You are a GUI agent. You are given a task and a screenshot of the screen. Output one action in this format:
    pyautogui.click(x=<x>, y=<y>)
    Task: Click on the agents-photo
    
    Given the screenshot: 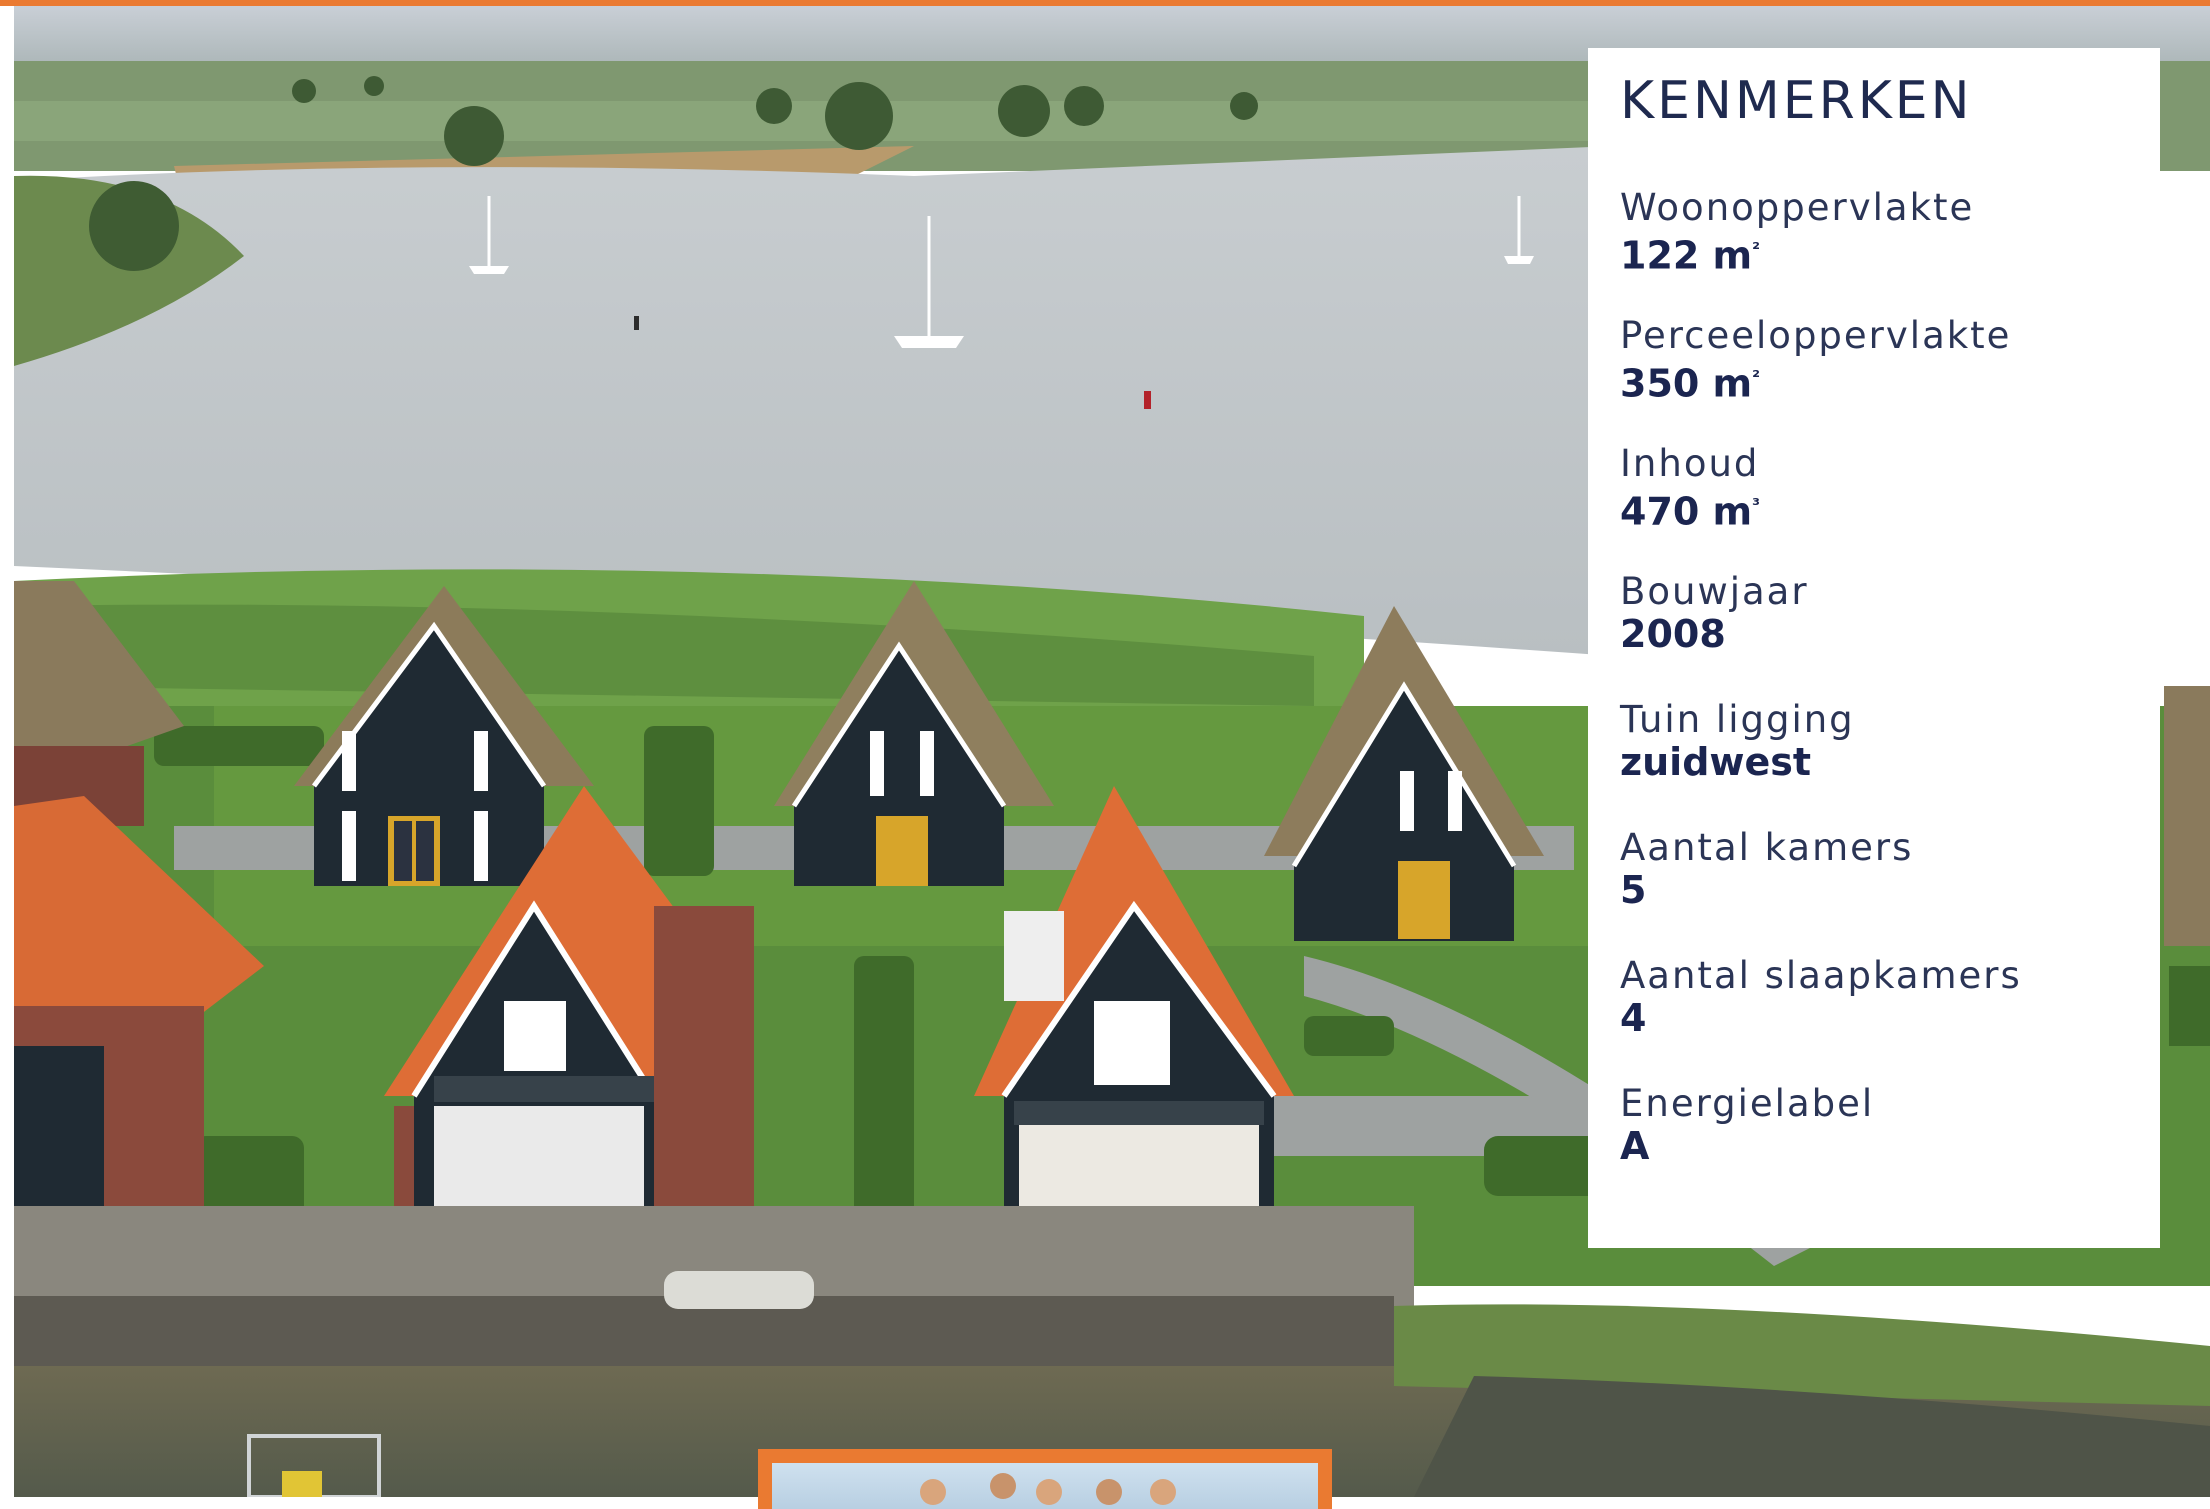 What is the action you would take?
    pyautogui.click(x=1045, y=1486)
    